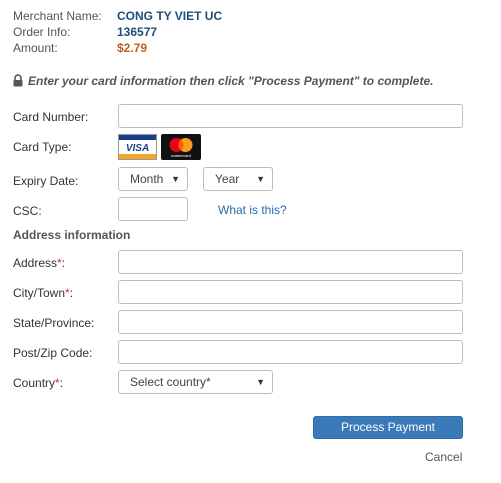 The height and width of the screenshot is (483, 501). Describe the element at coordinates (181, 147) in the screenshot. I see `mastercard-logo: mastercard` at that location.